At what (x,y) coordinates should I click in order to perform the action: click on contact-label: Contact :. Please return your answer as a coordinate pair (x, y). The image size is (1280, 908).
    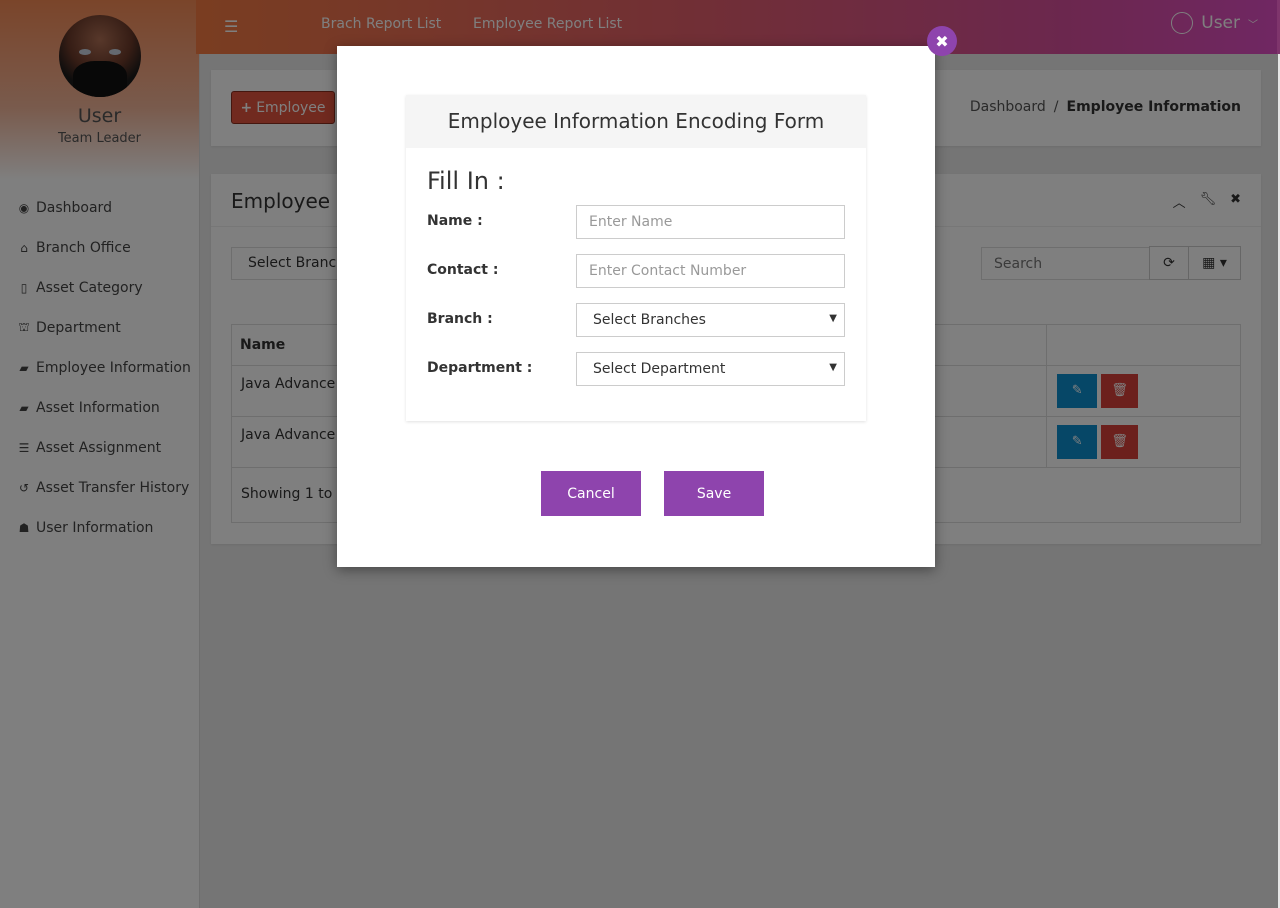
    Looking at the image, I should click on (463, 270).